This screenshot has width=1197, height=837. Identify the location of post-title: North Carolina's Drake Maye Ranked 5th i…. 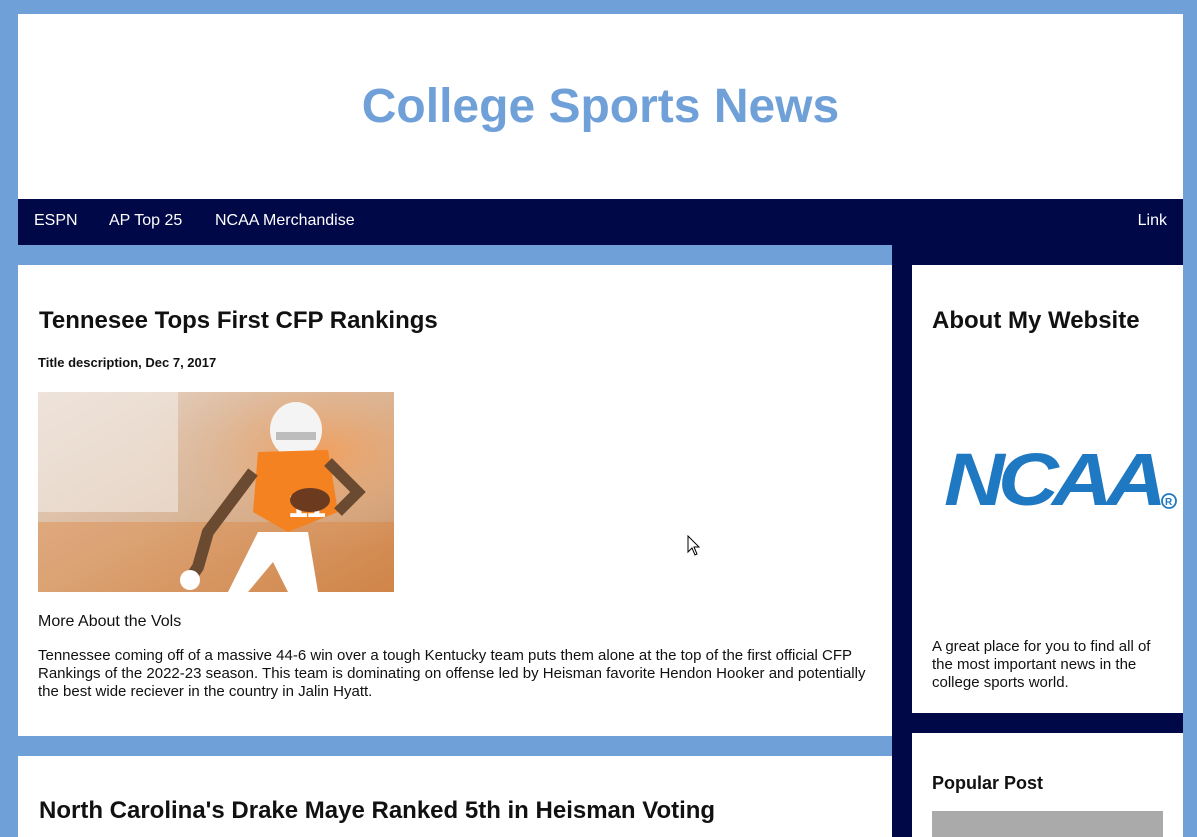
(377, 811).